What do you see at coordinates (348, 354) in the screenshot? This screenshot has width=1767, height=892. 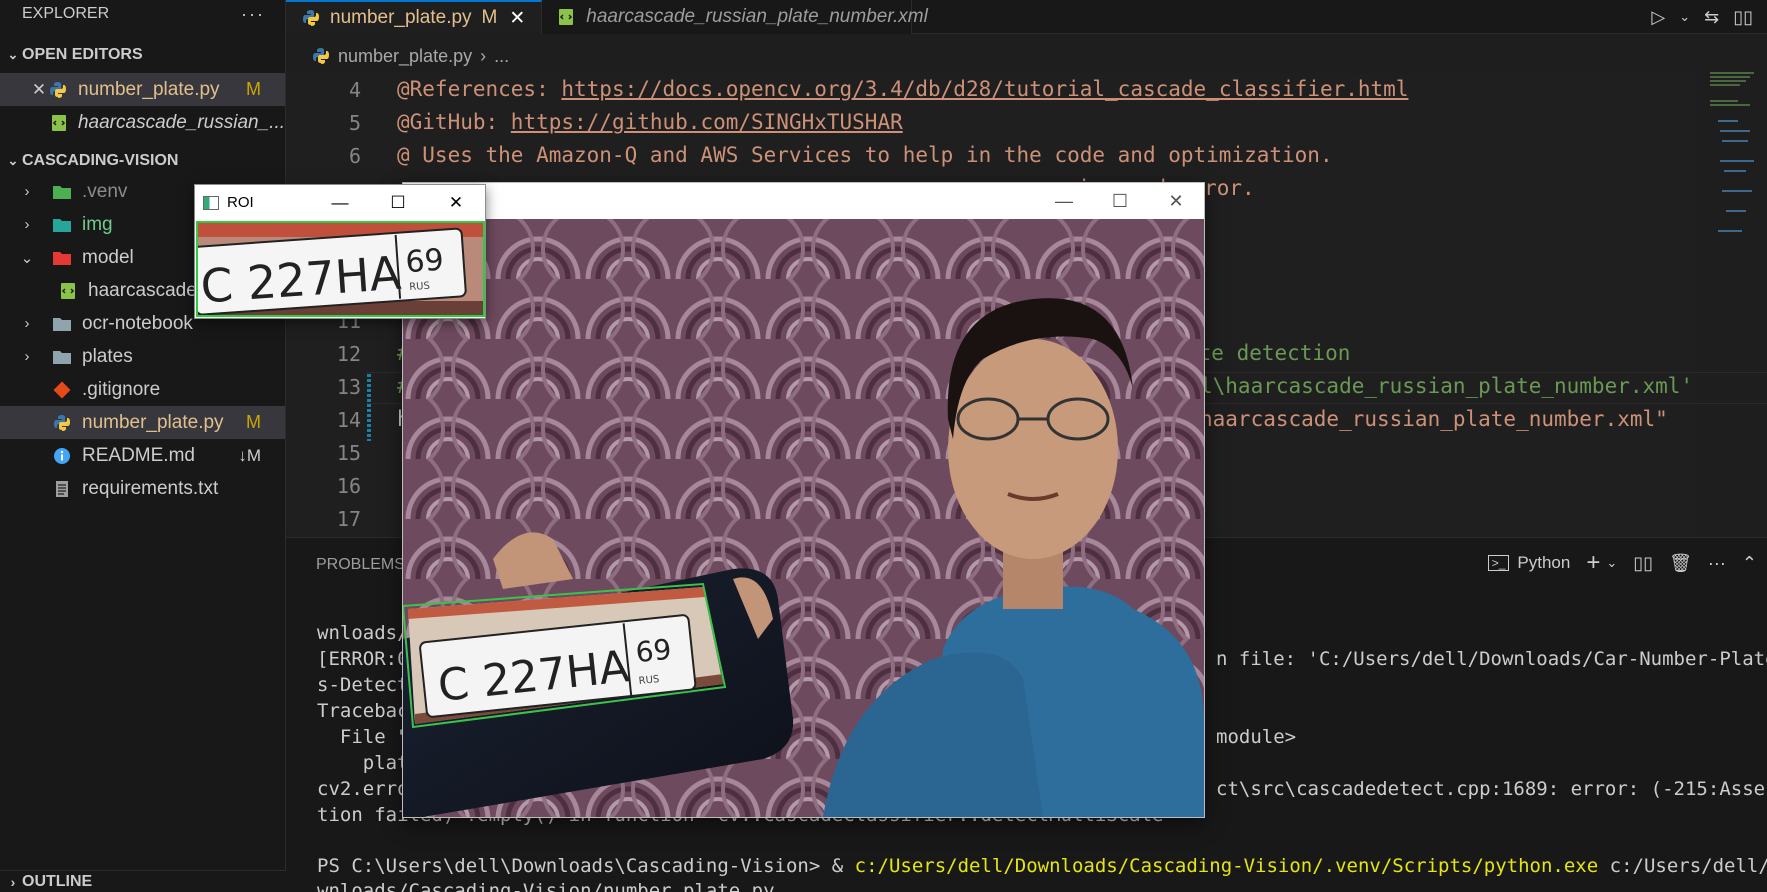 I see `line-number: 12` at bounding box center [348, 354].